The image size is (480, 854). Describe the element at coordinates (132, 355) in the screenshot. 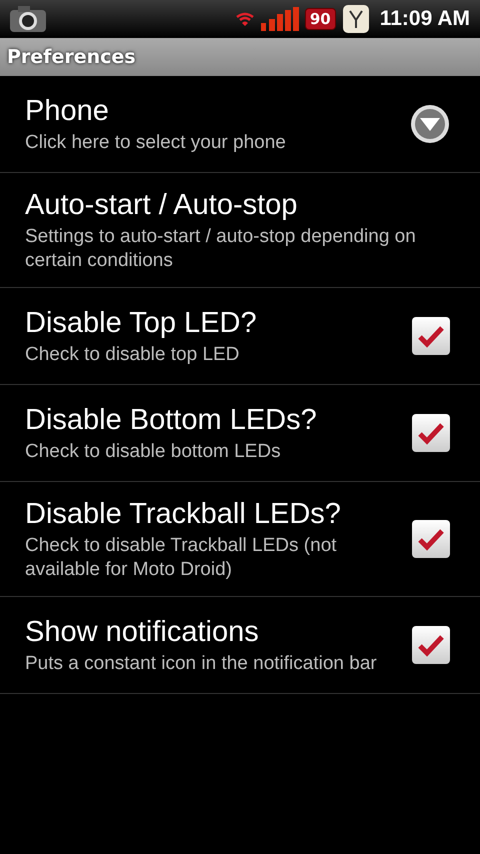

I see `preference-summary: Check to disable top LED` at that location.